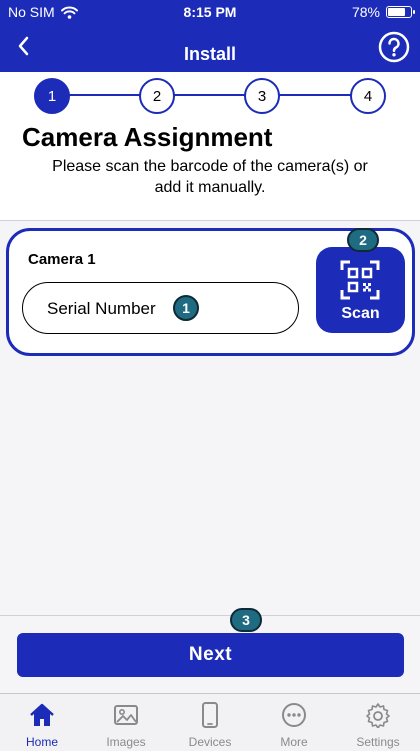 This screenshot has height=751, width=420. What do you see at coordinates (360, 313) in the screenshot?
I see `scan-label: Scan` at bounding box center [360, 313].